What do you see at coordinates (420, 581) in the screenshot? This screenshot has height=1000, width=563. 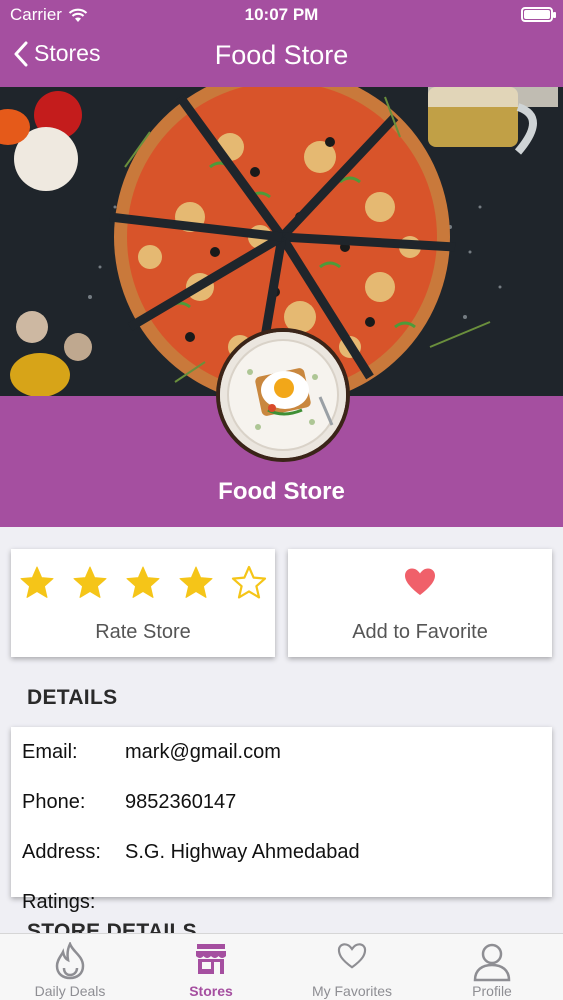 I see `heart-icon` at bounding box center [420, 581].